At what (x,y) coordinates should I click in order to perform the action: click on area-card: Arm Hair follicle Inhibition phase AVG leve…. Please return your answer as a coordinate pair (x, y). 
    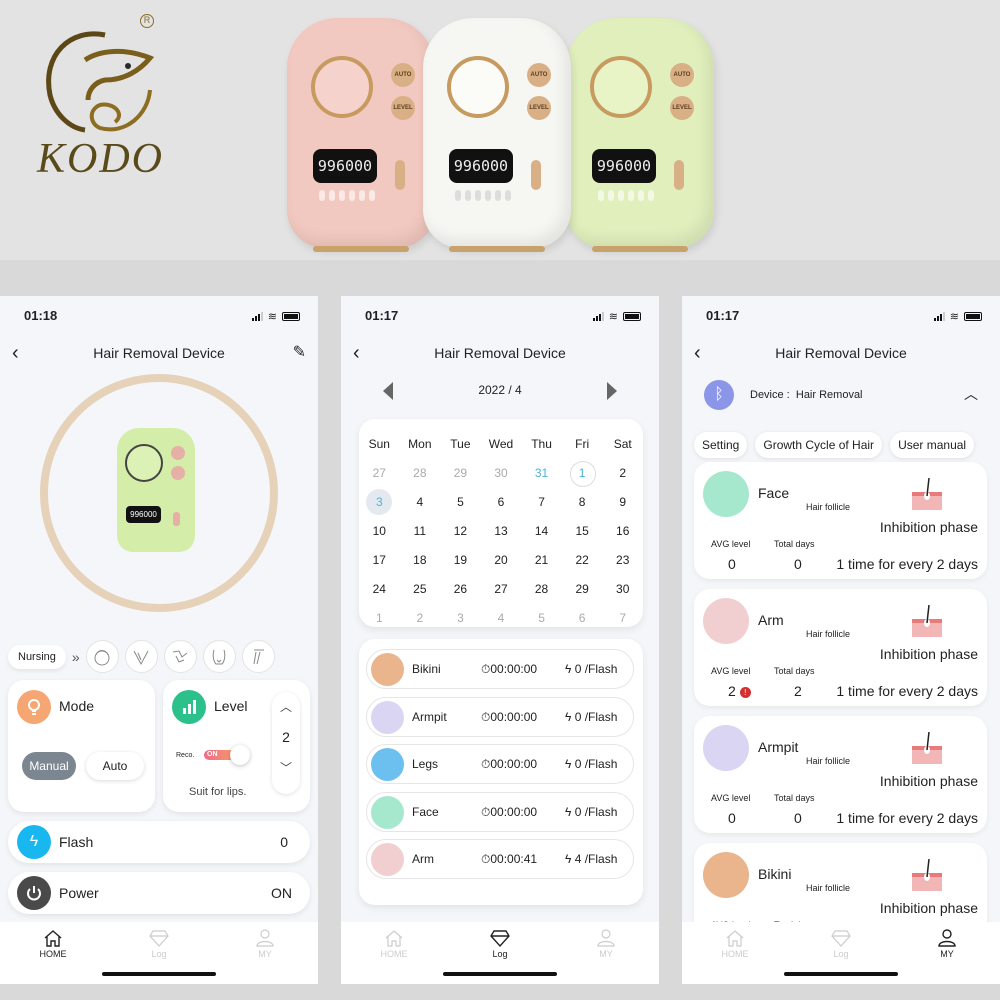
    Looking at the image, I should click on (840, 647).